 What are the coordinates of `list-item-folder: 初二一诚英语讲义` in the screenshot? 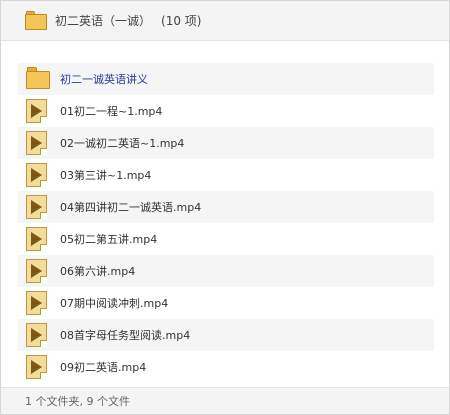 It's located at (226, 79).